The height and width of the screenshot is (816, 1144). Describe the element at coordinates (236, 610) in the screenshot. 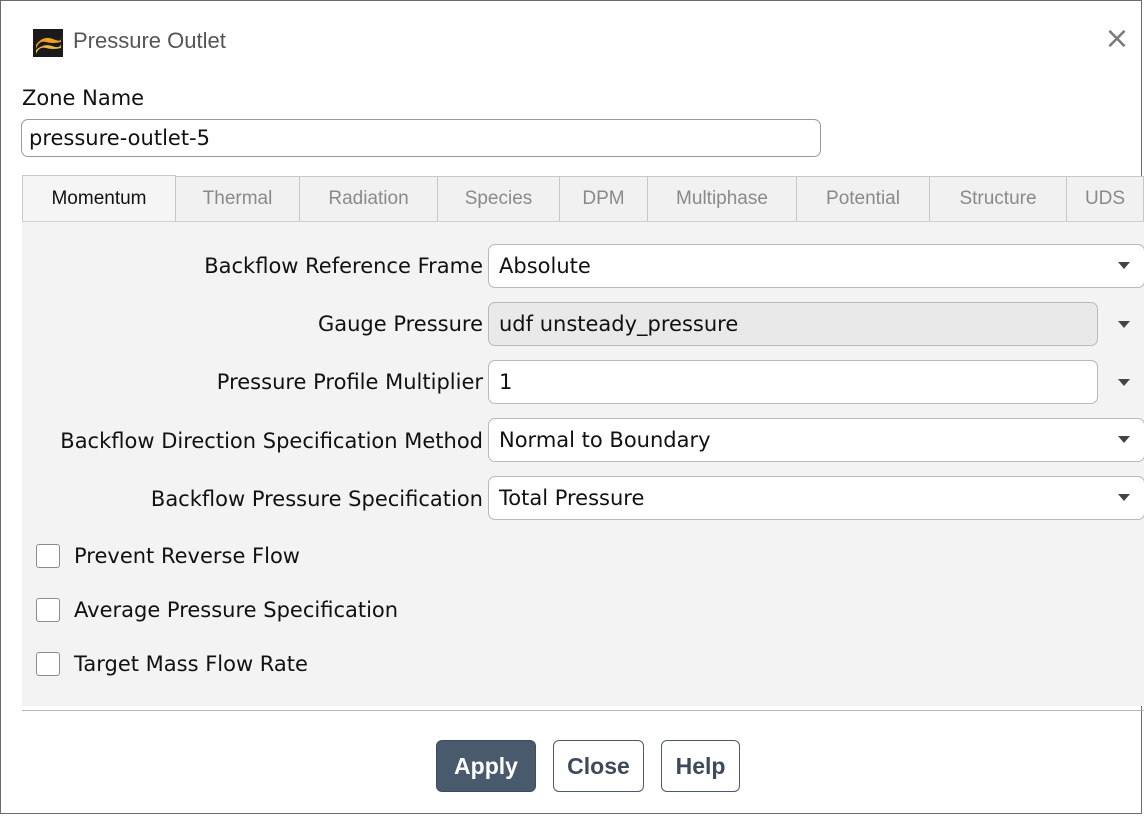

I see `average-pressure-specification-label: Average Pressure Specification` at that location.